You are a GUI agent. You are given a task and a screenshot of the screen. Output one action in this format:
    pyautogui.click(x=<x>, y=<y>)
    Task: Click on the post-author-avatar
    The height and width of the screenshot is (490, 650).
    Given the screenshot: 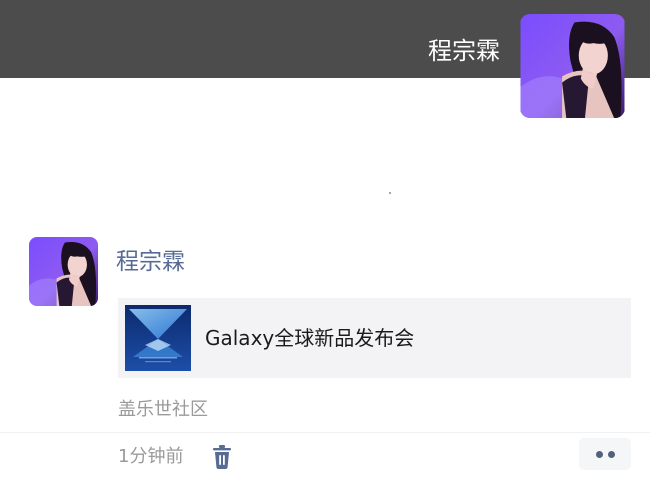 What is the action you would take?
    pyautogui.click(x=63, y=271)
    